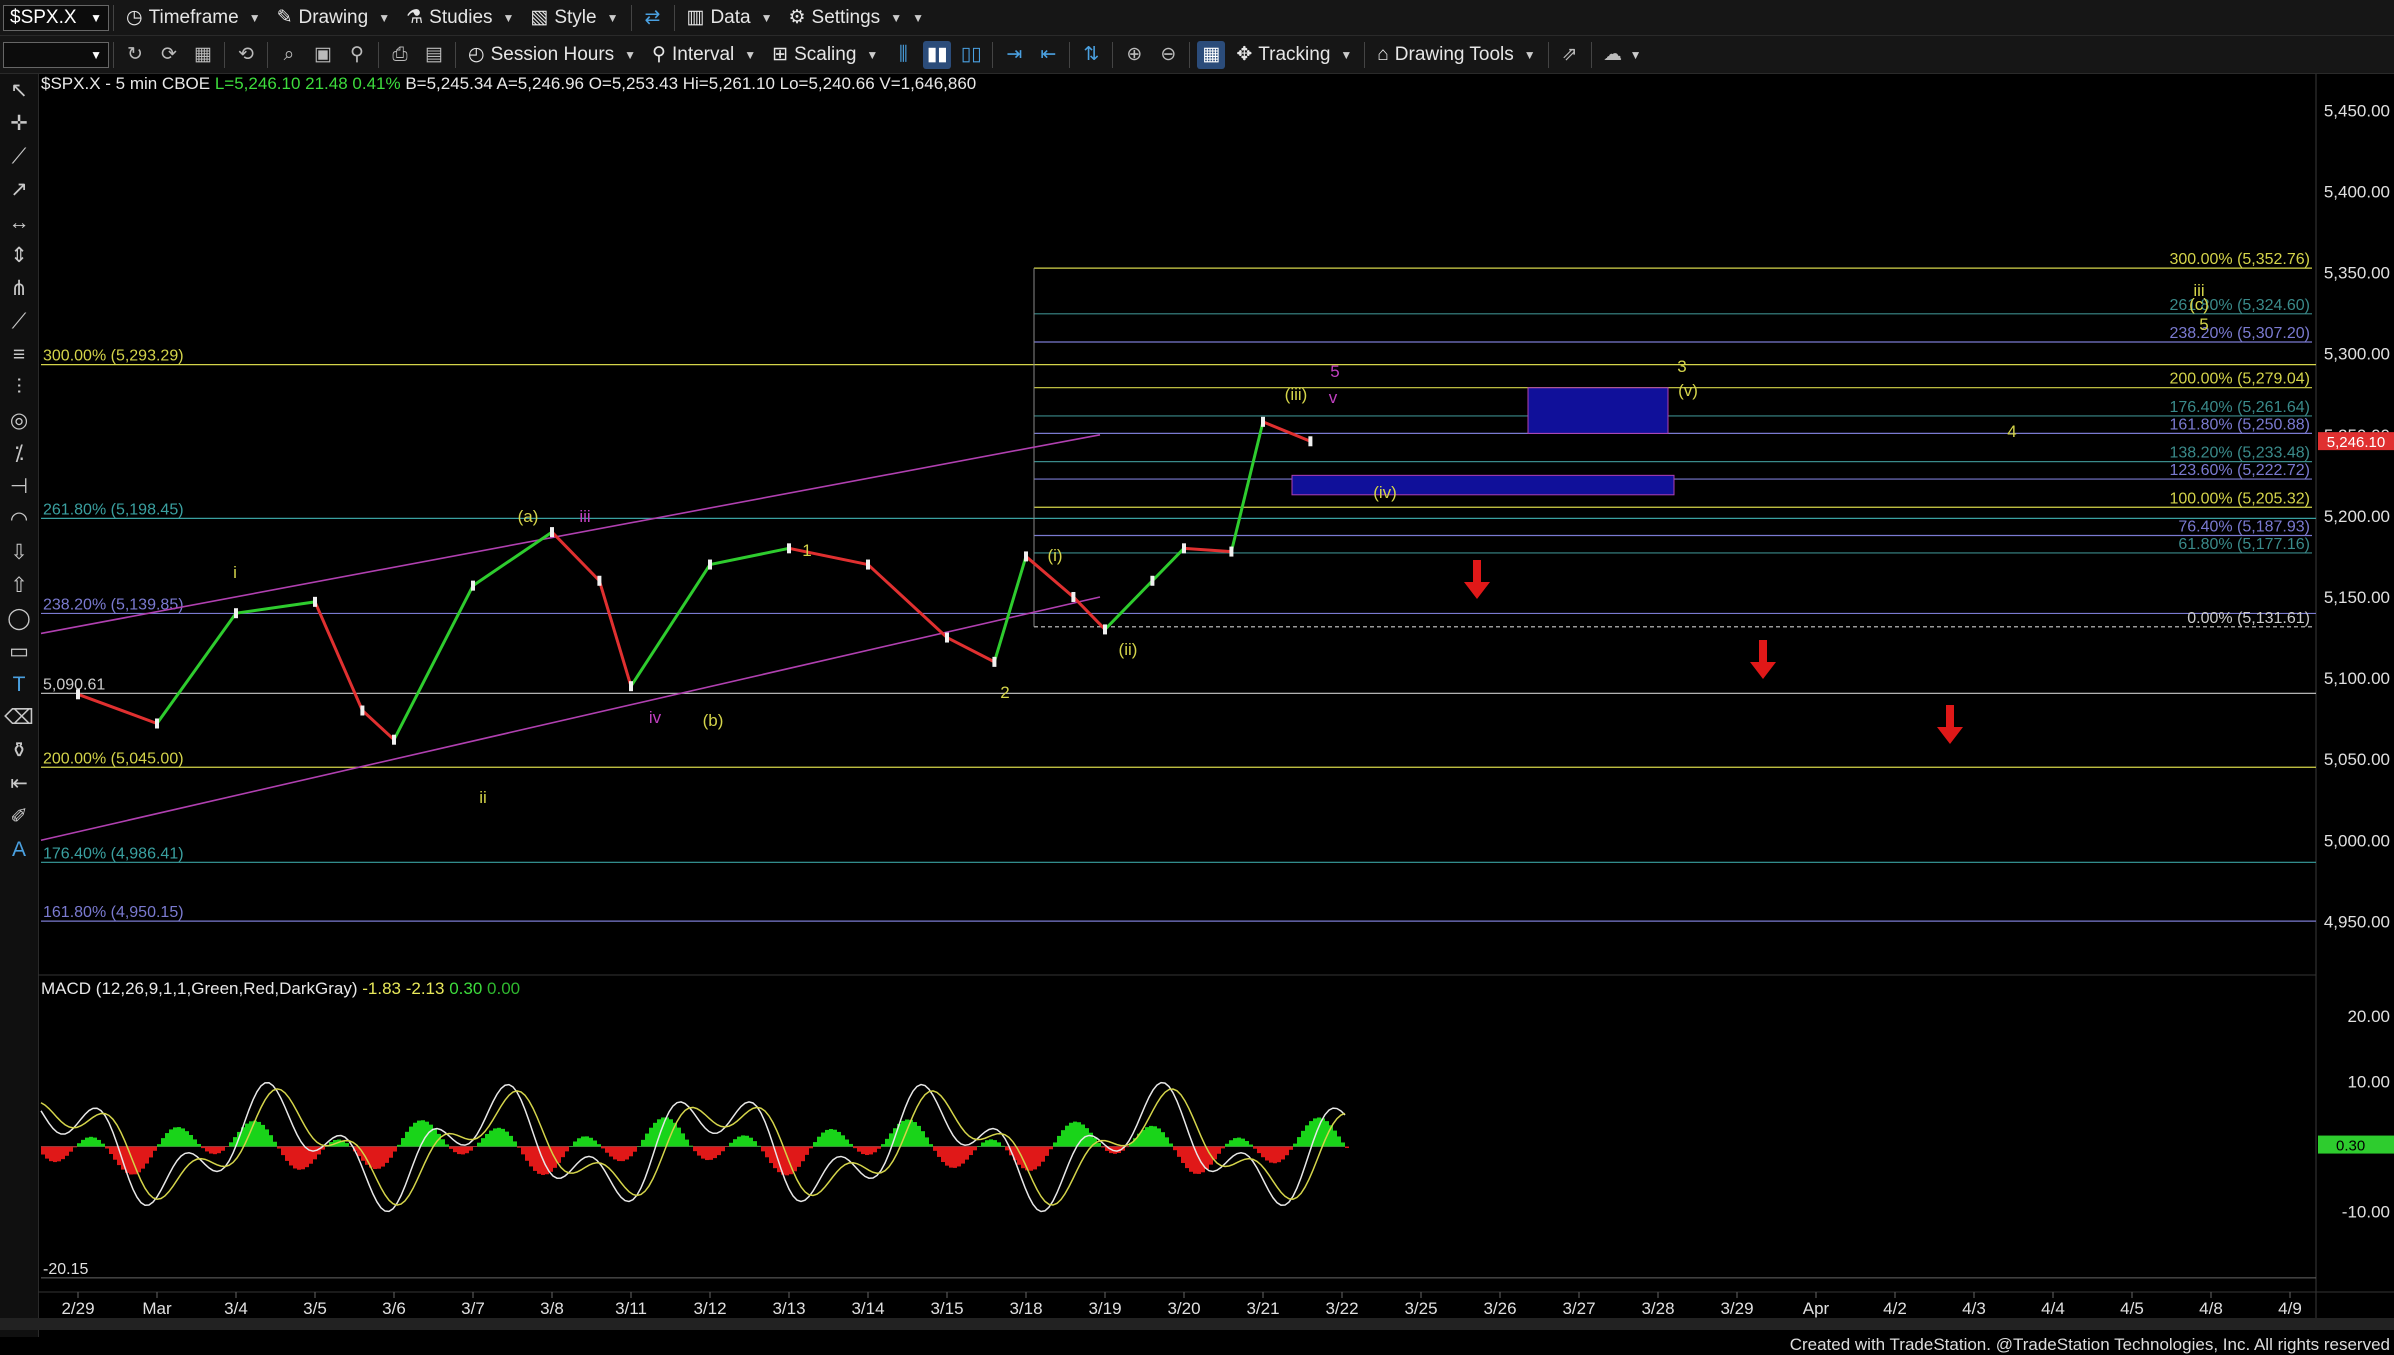 This screenshot has height=1355, width=2394. What do you see at coordinates (1010, 608) in the screenshot?
I see `price-segment` at bounding box center [1010, 608].